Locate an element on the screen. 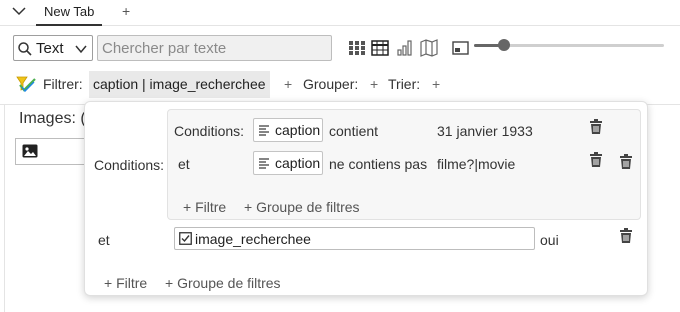 This screenshot has height=312, width=680. condition-operator: ne contiens pas is located at coordinates (378, 164).